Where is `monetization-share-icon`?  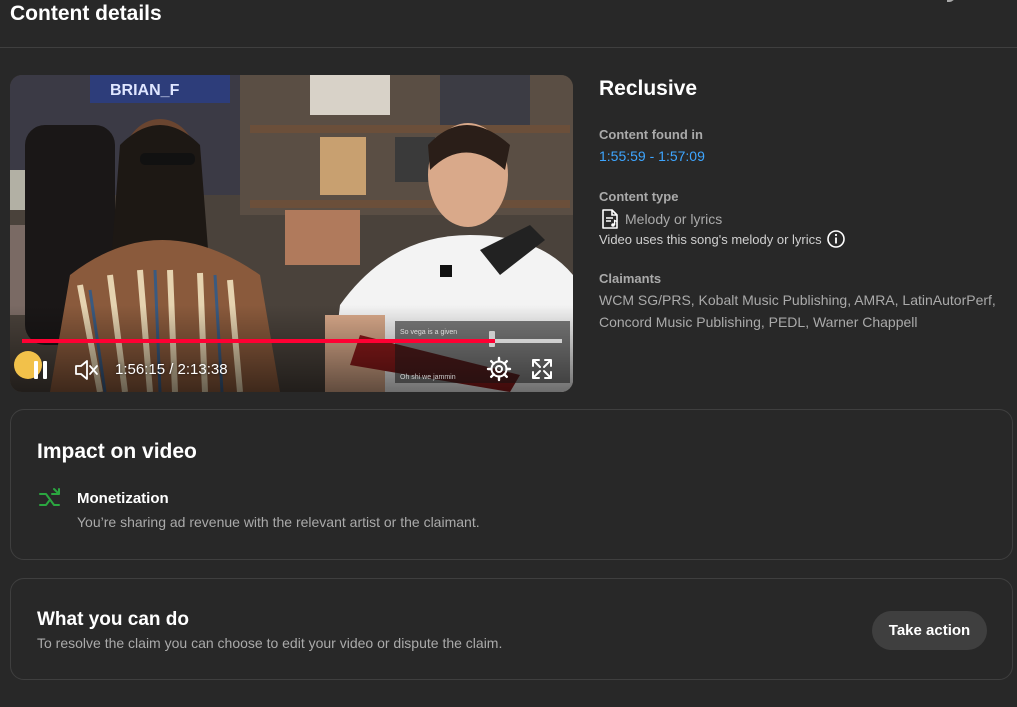
monetization-share-icon is located at coordinates (49, 497).